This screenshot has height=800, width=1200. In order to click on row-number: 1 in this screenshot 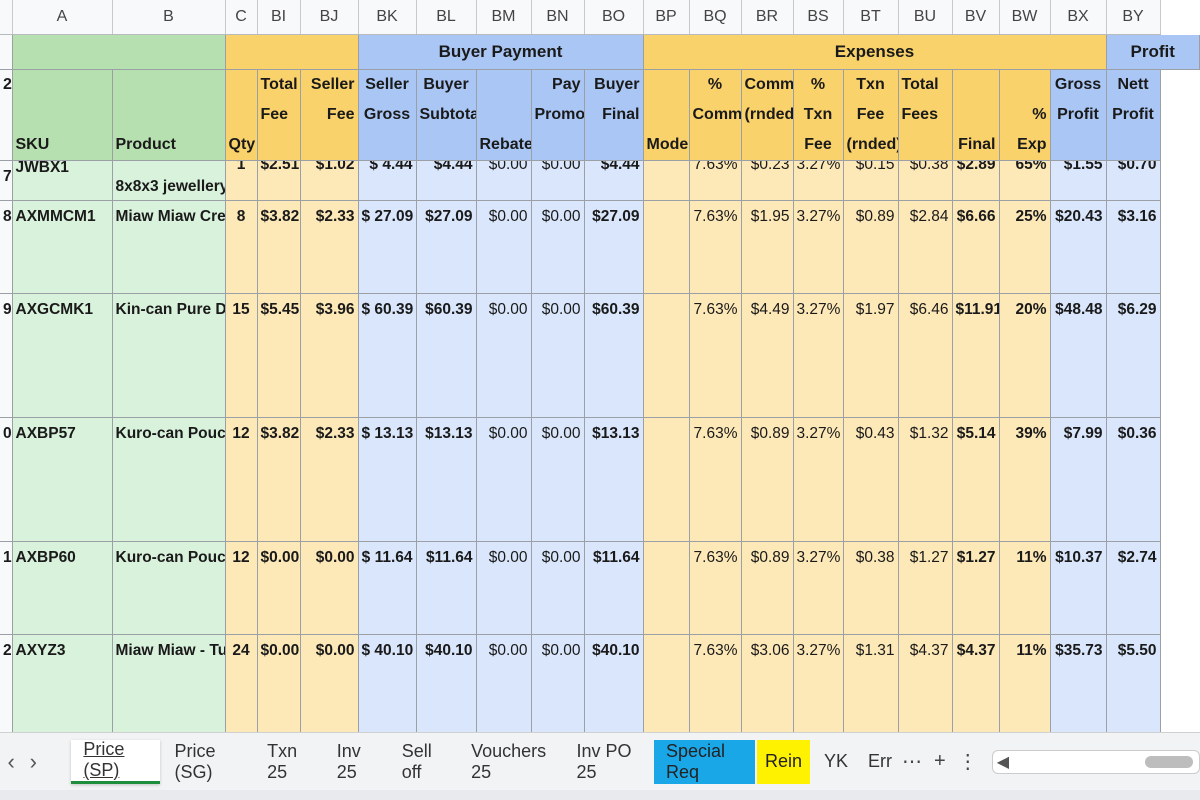, I will do `click(6, 588)`.